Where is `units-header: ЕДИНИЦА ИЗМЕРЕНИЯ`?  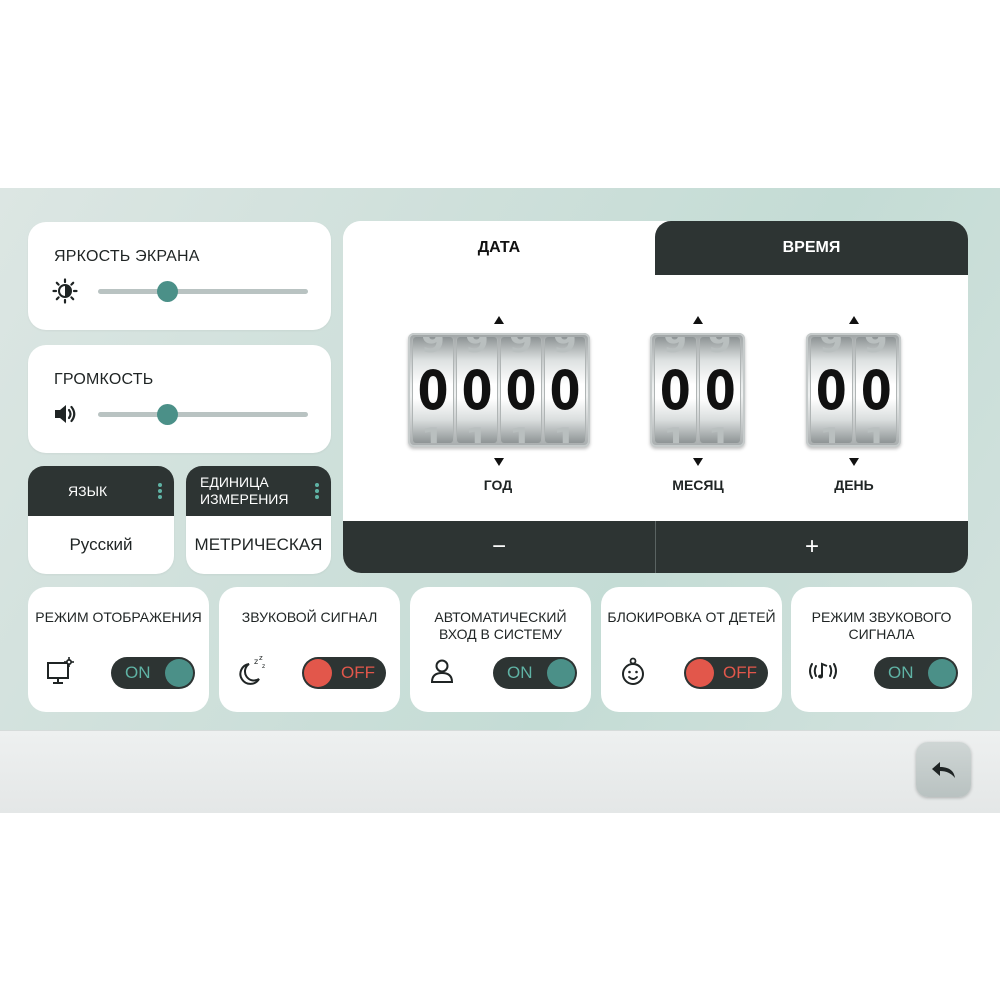 units-header: ЕДИНИЦА ИЗМЕРЕНИЯ is located at coordinates (258, 491).